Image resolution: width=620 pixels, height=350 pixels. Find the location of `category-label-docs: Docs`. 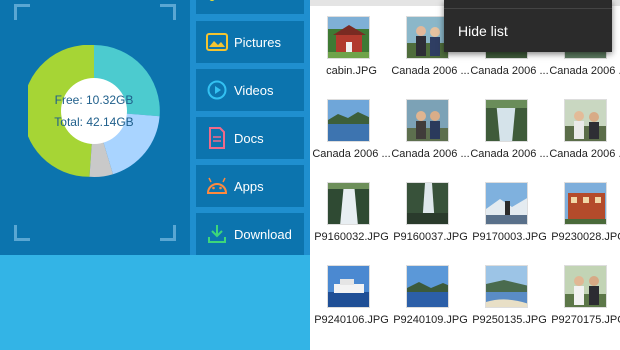

category-label-docs: Docs is located at coordinates (249, 138).